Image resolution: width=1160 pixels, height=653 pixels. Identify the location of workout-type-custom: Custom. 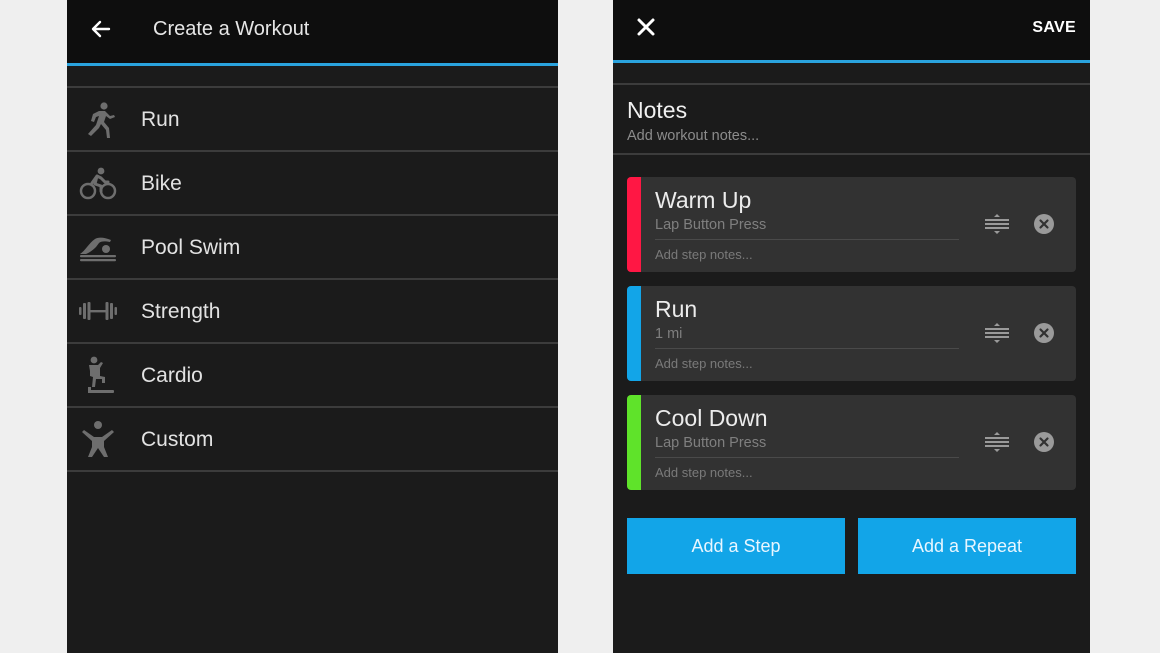
(312, 440).